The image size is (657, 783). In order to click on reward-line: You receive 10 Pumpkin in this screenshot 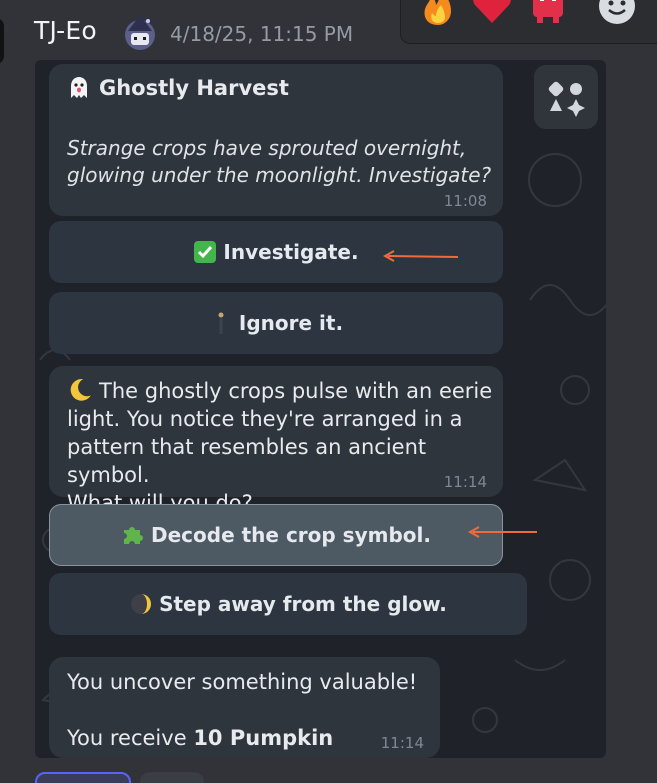, I will do `click(282, 738)`.